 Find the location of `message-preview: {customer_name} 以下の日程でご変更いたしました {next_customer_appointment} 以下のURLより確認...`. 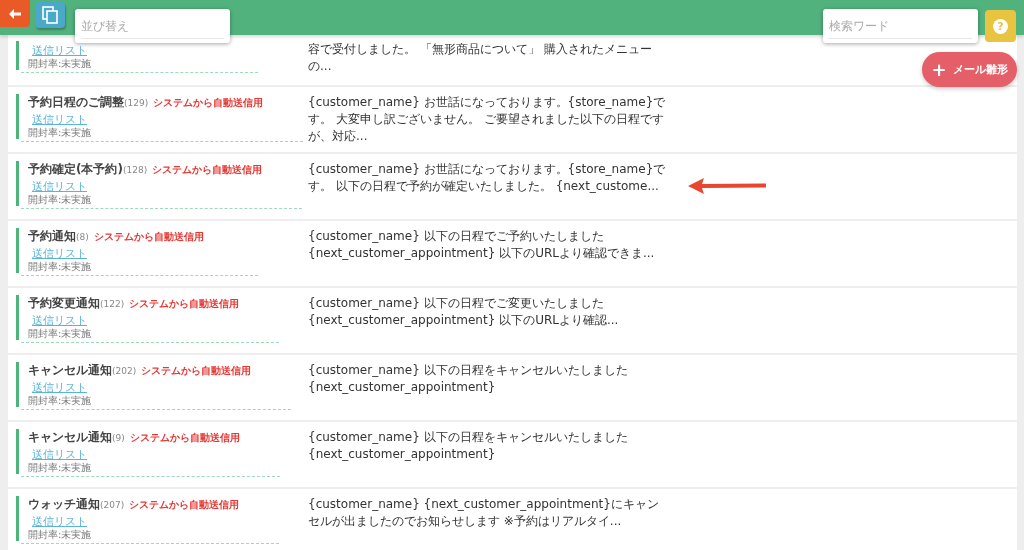

message-preview: {customer_name} 以下の日程でご変更いたしました {next_customer_appointment} 以下のURLより確認... is located at coordinates (464, 312).